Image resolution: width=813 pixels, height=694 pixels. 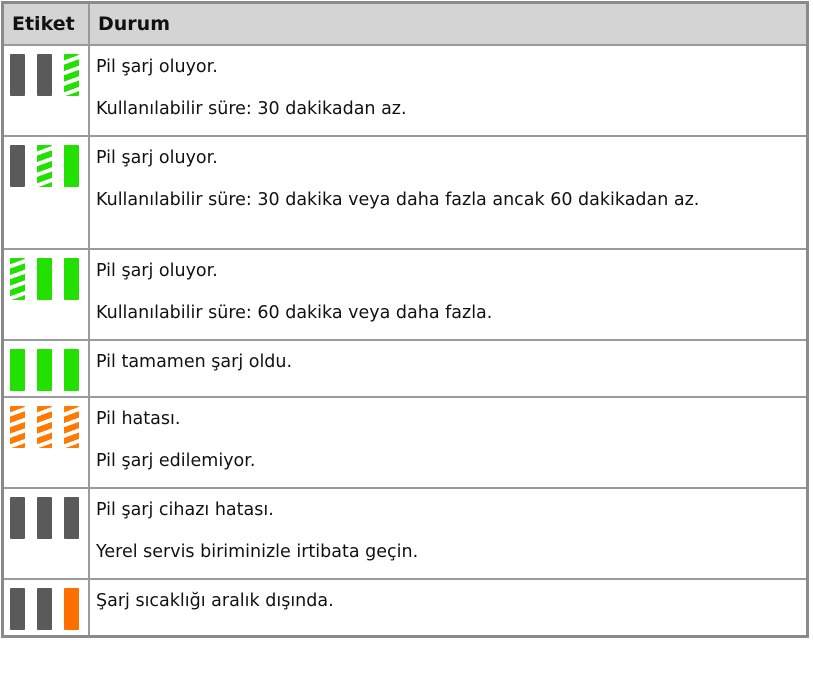 I want to click on table-row: Pil tamamen şarj oldu., so click(x=405, y=368).